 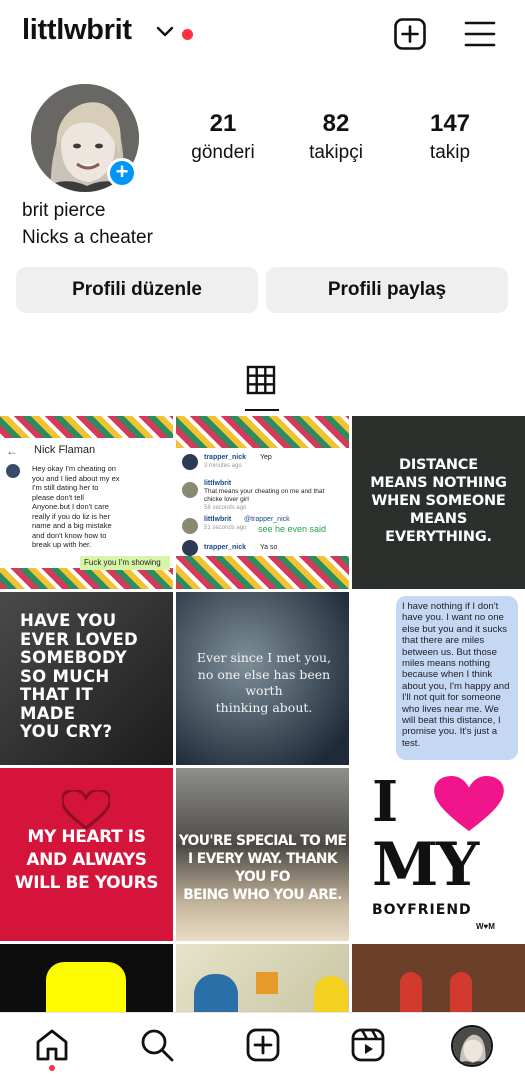 I want to click on stat-posts: 21 gönderi, so click(x=223, y=137).